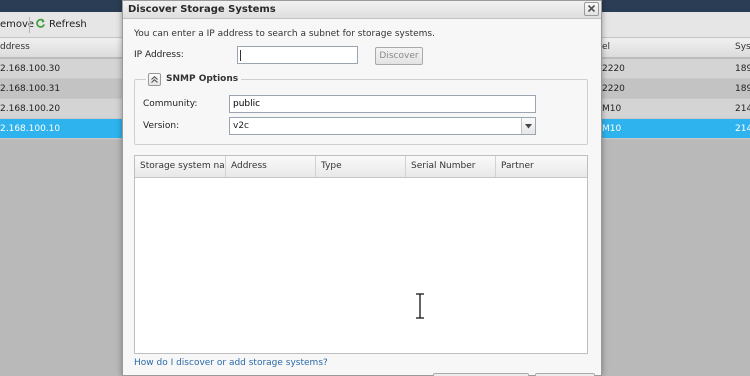  Describe the element at coordinates (742, 47) in the screenshot. I see `column-header-system: Syst` at that location.